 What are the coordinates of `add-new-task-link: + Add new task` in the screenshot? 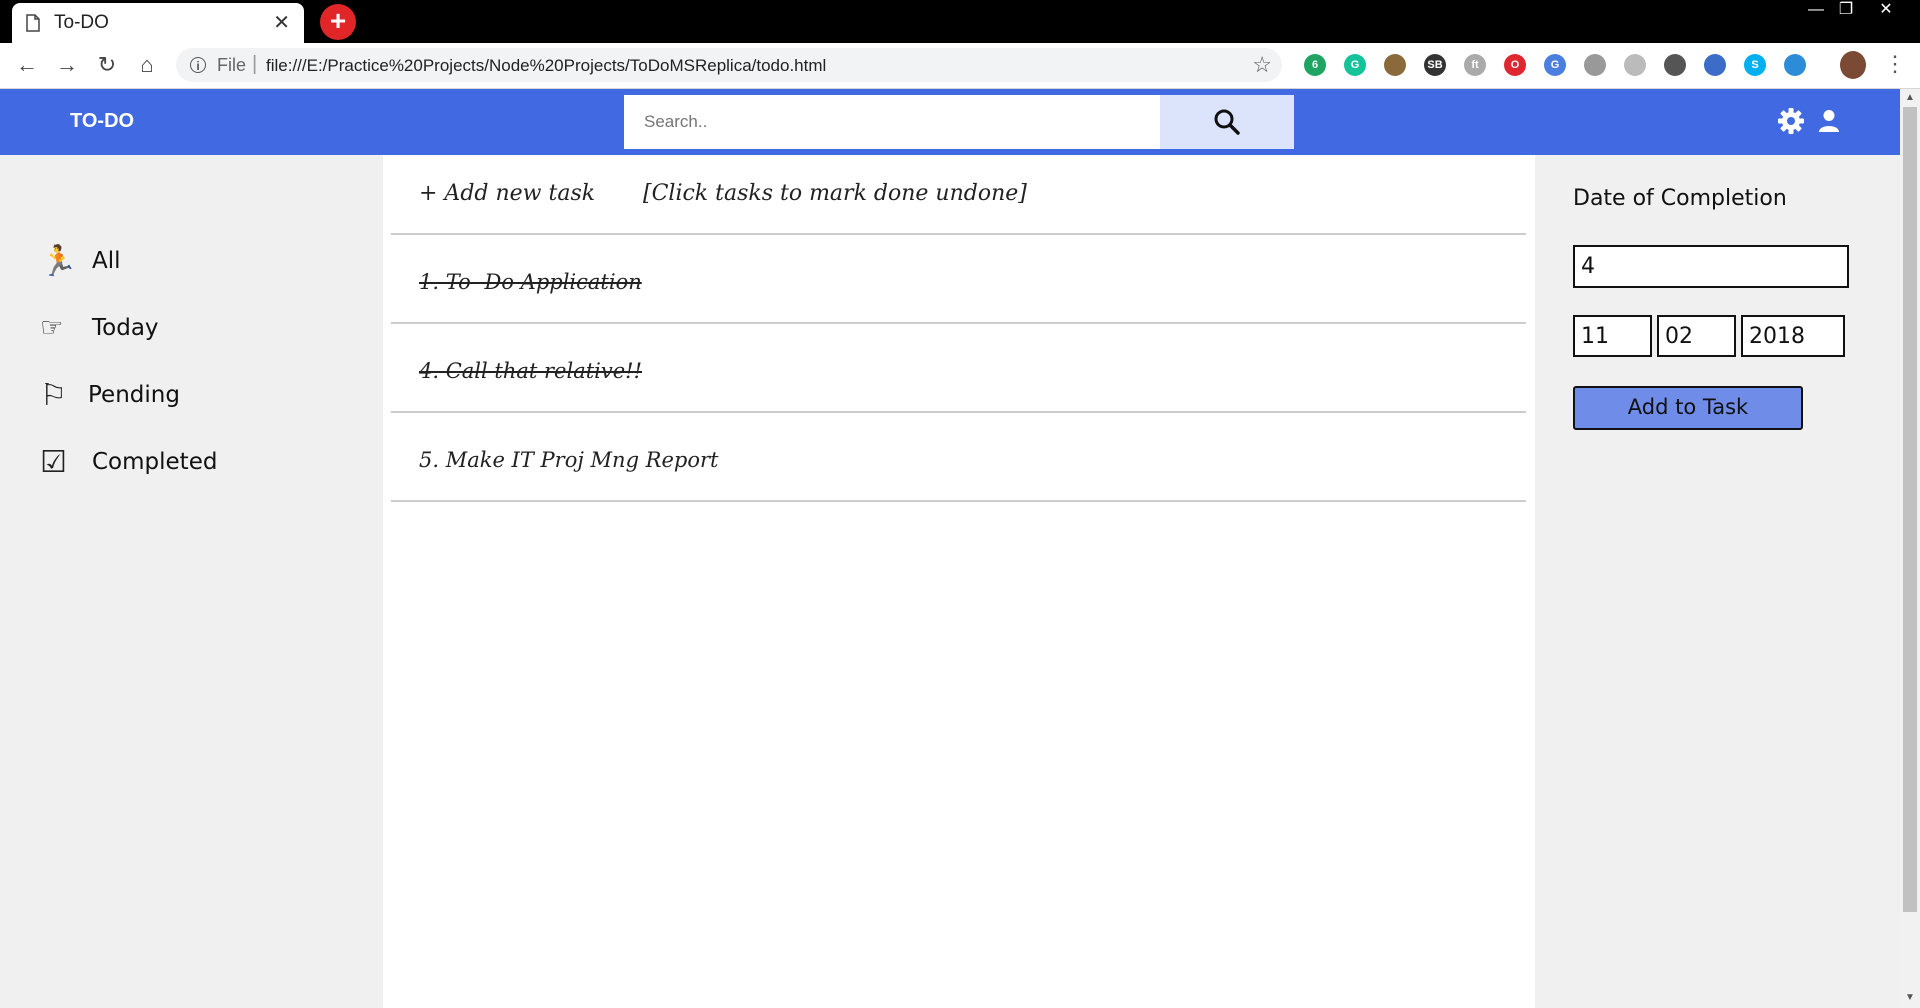 It's located at (507, 193).